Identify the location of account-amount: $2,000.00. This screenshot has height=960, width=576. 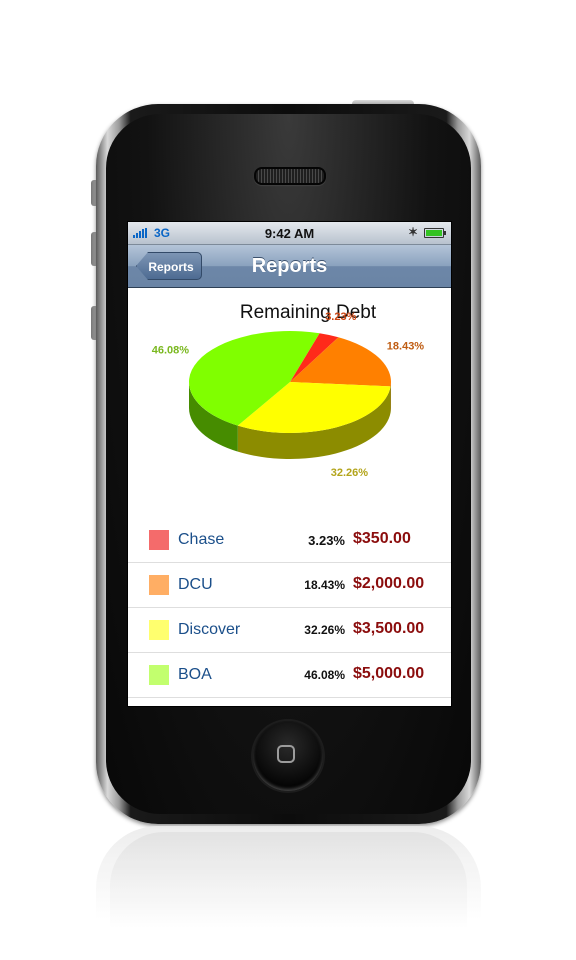
(389, 583).